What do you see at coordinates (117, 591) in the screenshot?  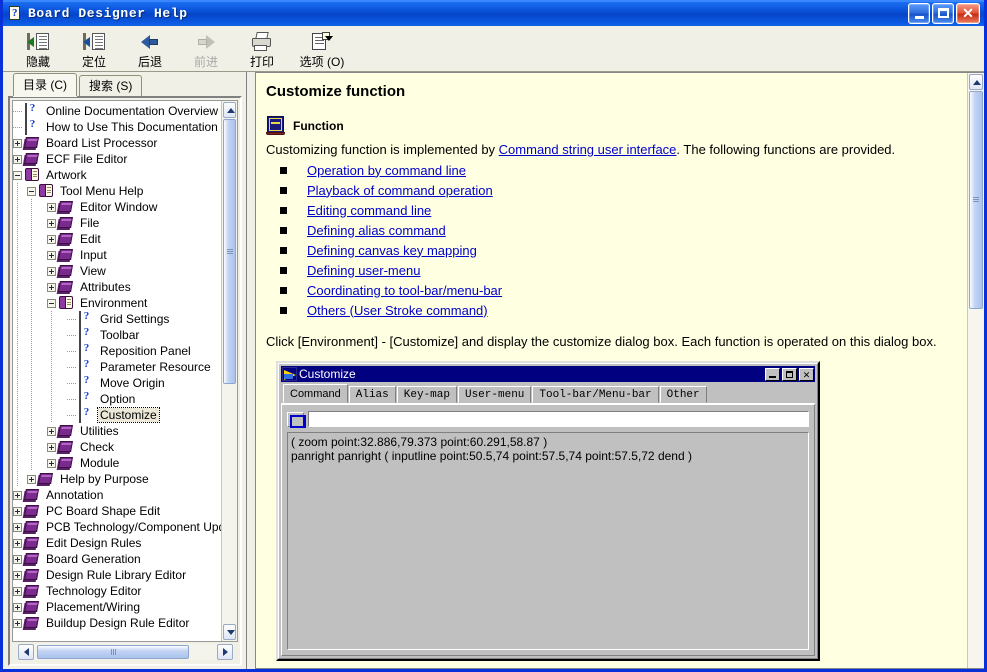 I see `tree-item-technology-editor: Technology Editor` at bounding box center [117, 591].